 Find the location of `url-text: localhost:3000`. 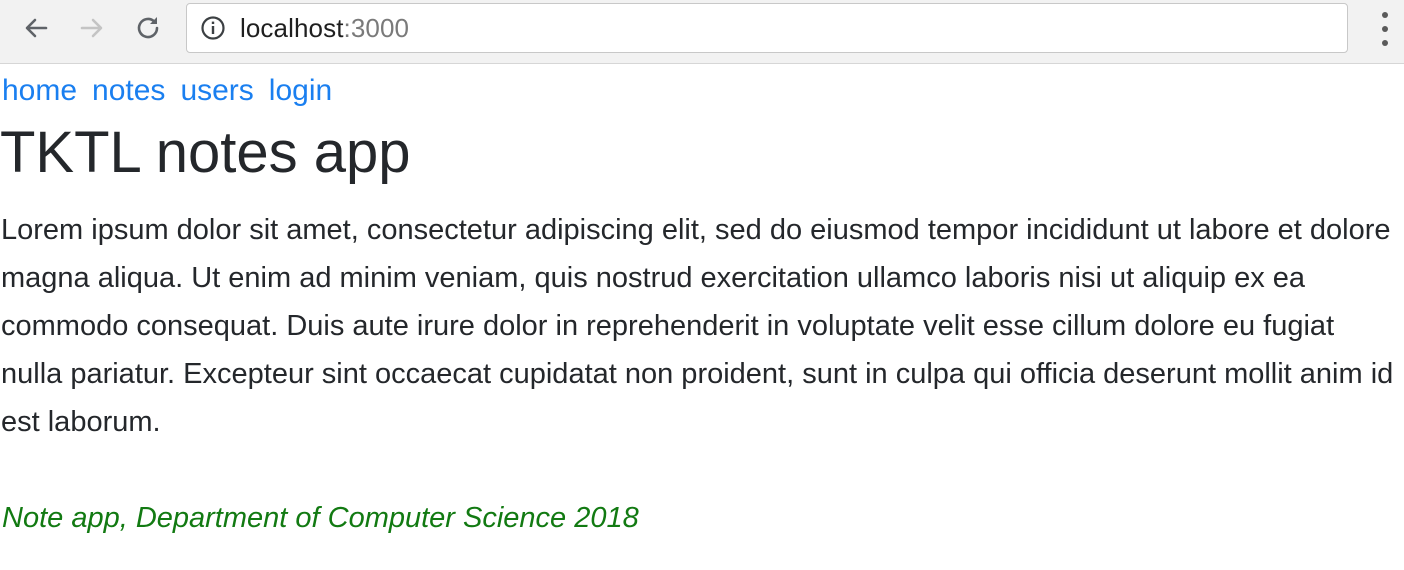

url-text: localhost:3000 is located at coordinates (324, 28).